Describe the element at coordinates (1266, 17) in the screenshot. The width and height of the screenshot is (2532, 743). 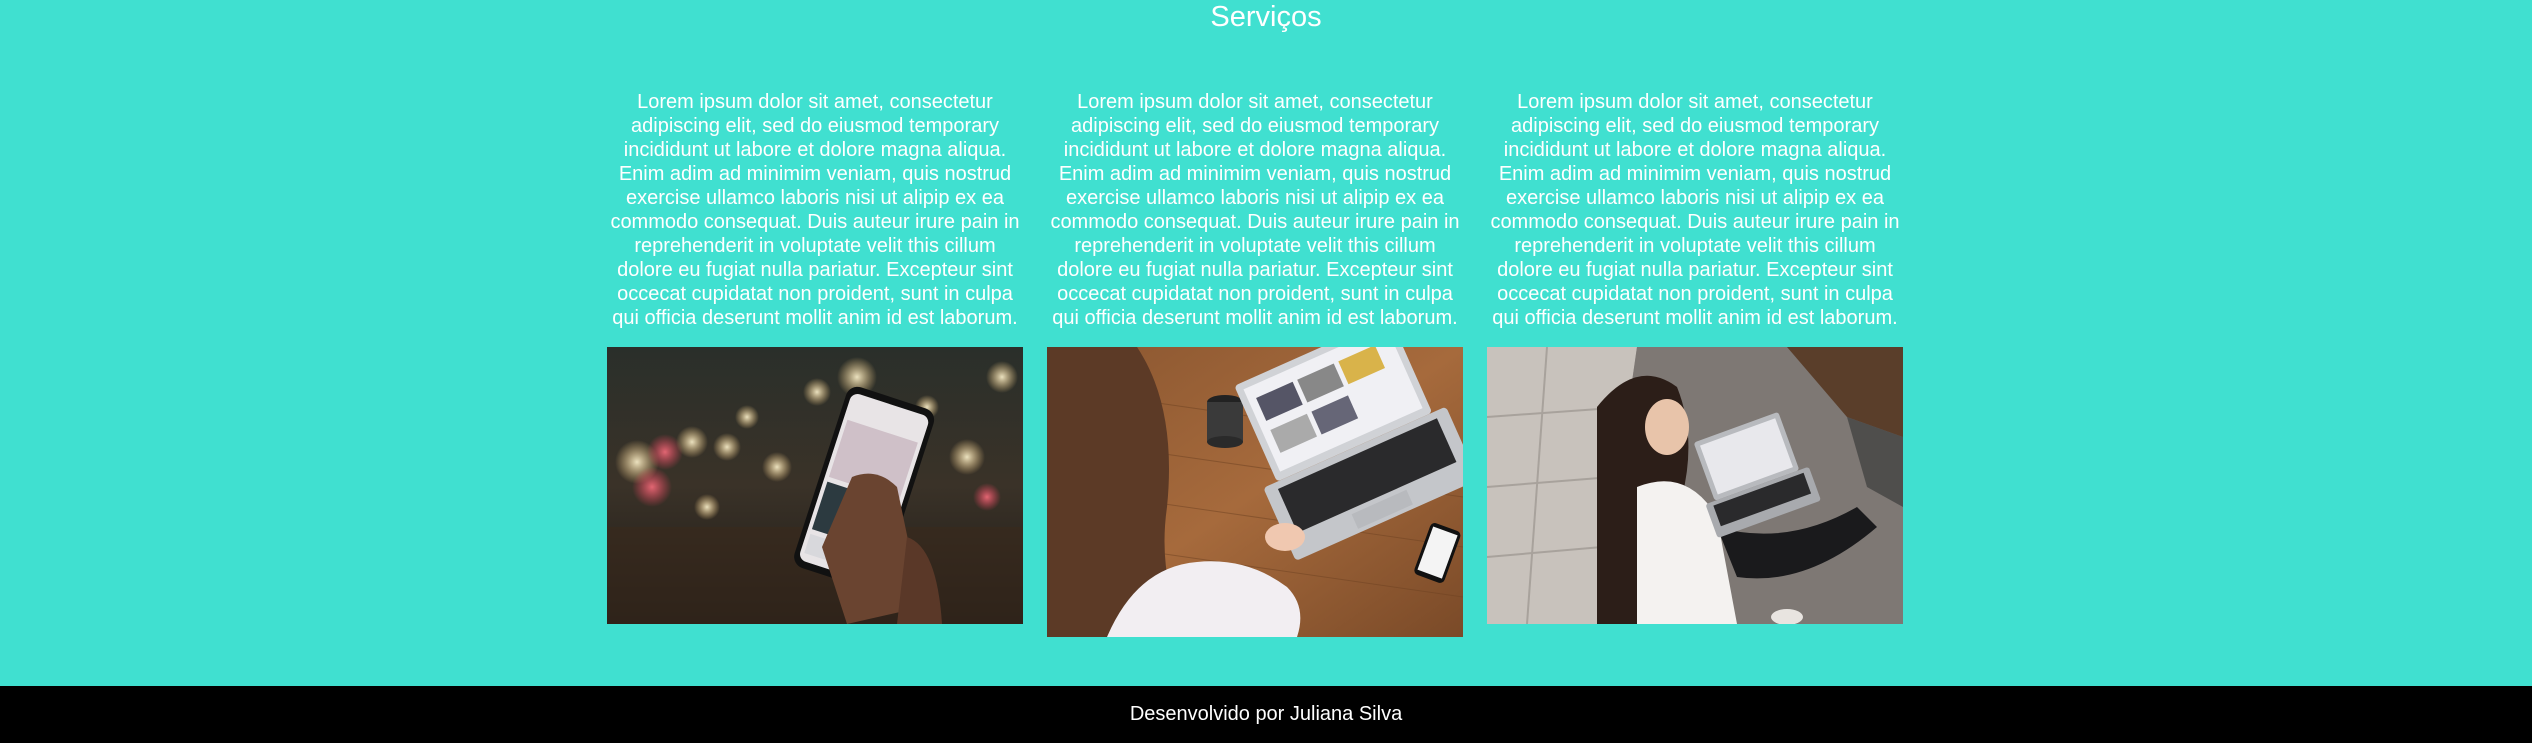
I see `section-title: Serviços` at that location.